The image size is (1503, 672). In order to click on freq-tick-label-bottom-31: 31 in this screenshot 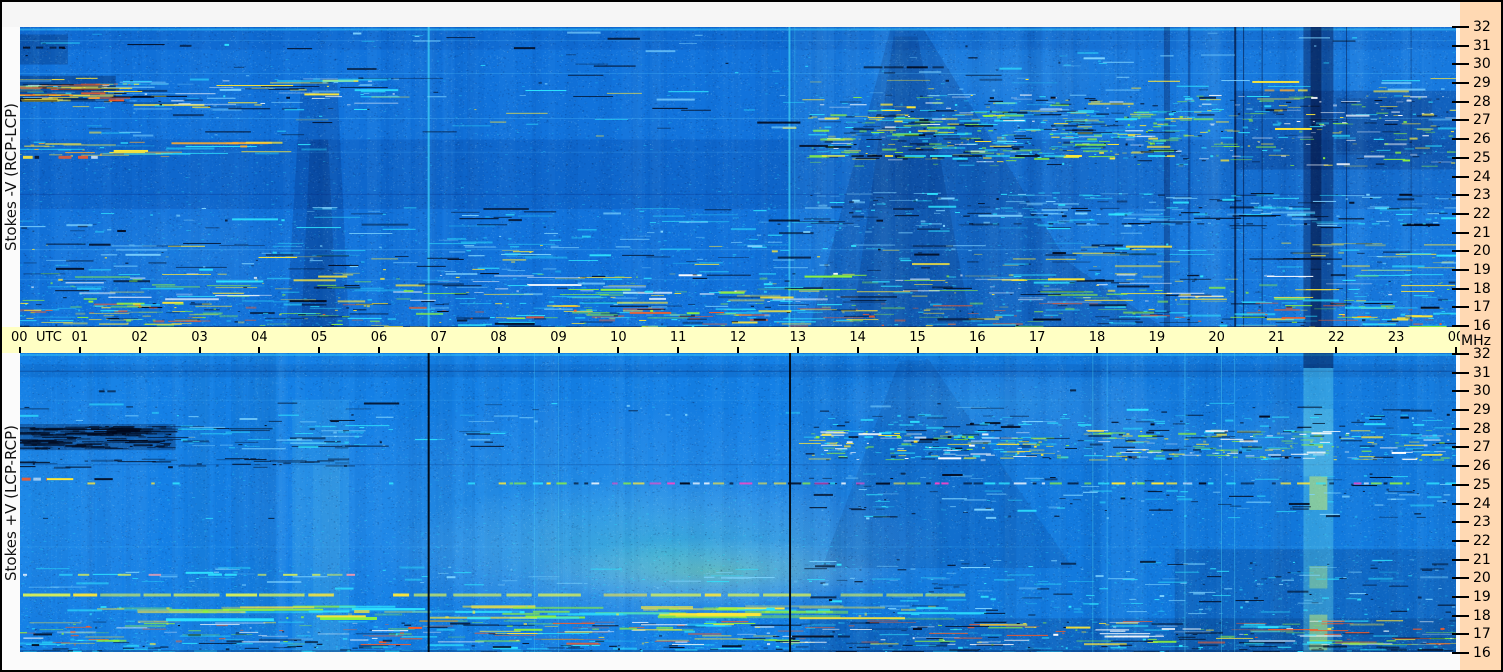, I will do `click(1482, 372)`.